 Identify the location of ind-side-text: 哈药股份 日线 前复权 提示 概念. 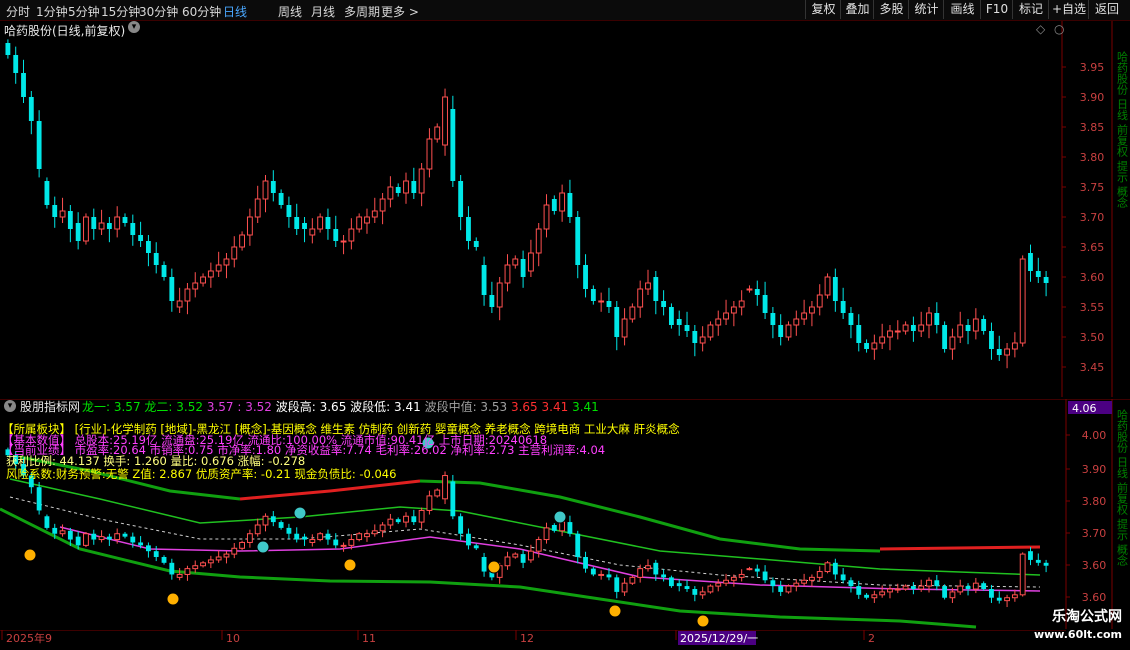
(1122, 487).